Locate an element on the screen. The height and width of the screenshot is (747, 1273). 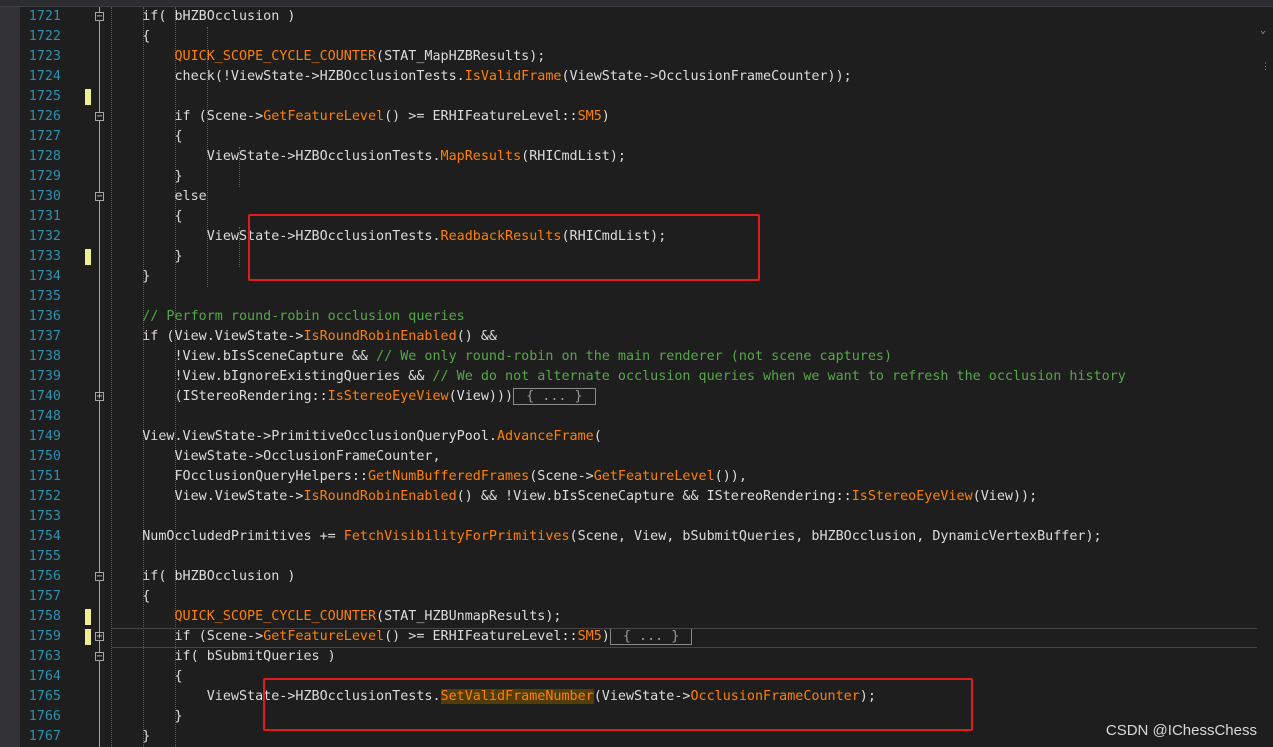
code-line: 1725 is located at coordinates (625, 97).